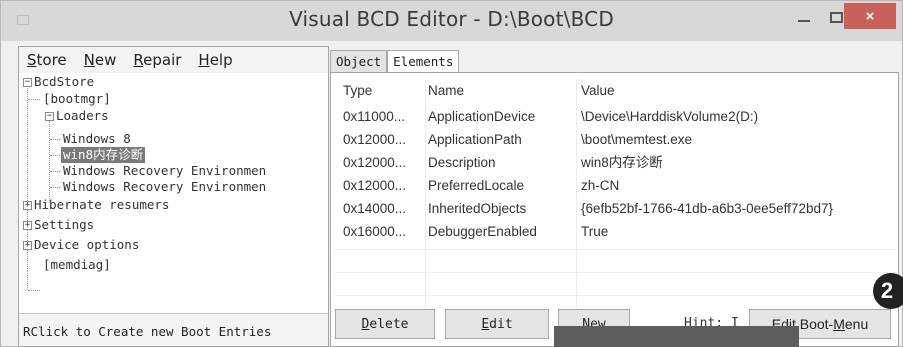 The image size is (903, 347). I want to click on cell-name: ApplicationPath, so click(475, 139).